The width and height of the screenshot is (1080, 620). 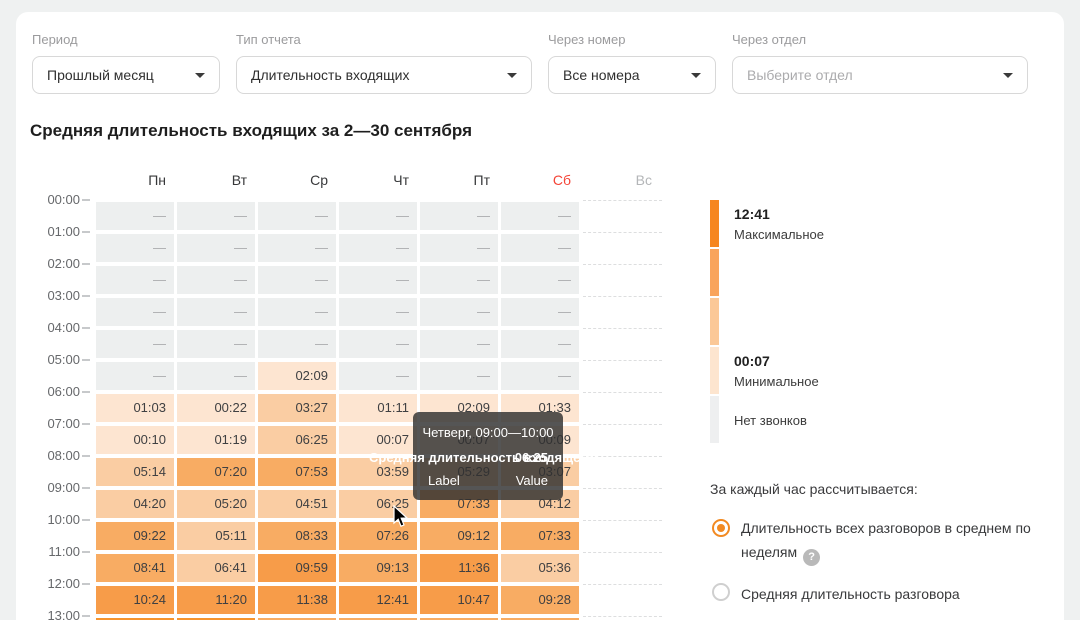 What do you see at coordinates (216, 408) in the screenshot?
I see `heatmap-cell: 00:22` at bounding box center [216, 408].